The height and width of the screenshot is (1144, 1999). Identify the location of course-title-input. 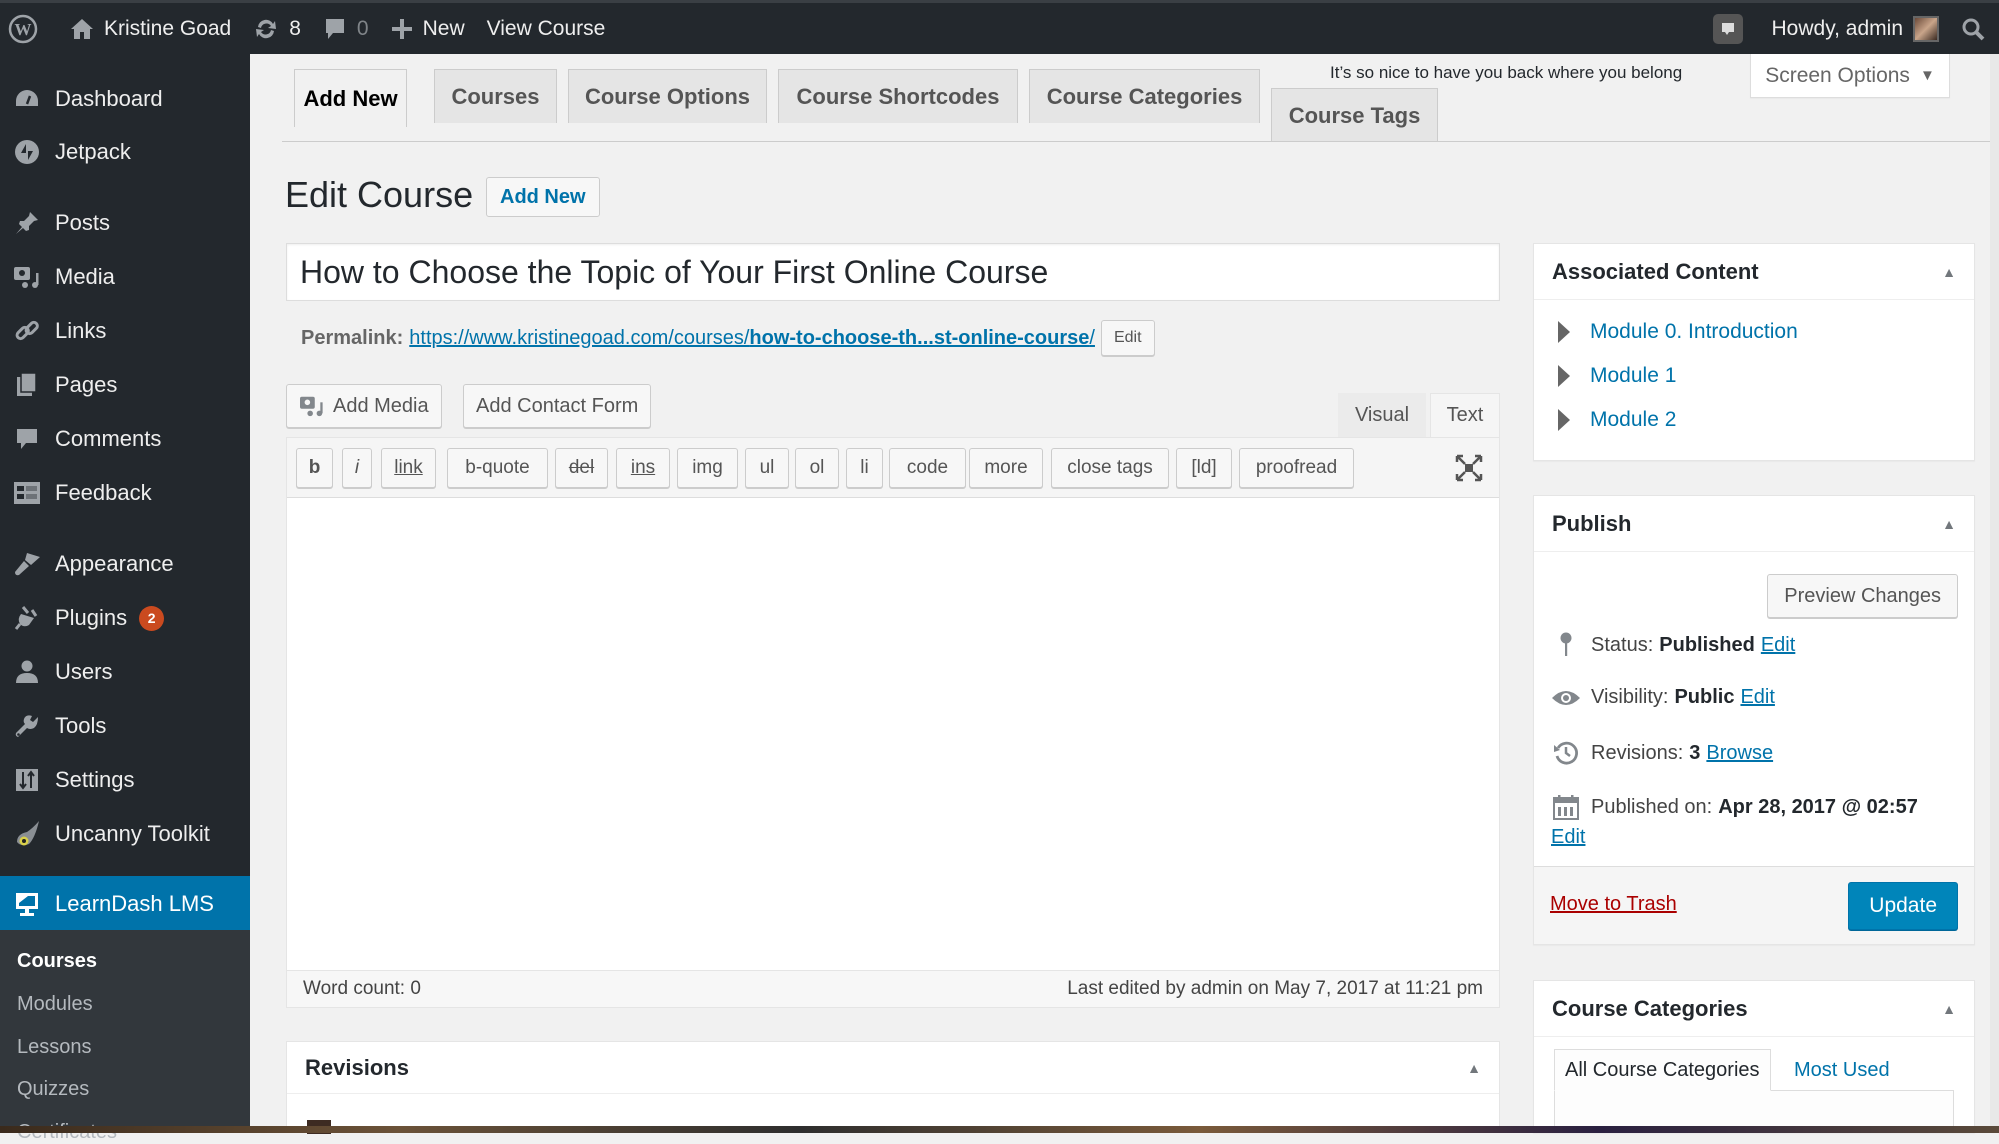
(893, 272).